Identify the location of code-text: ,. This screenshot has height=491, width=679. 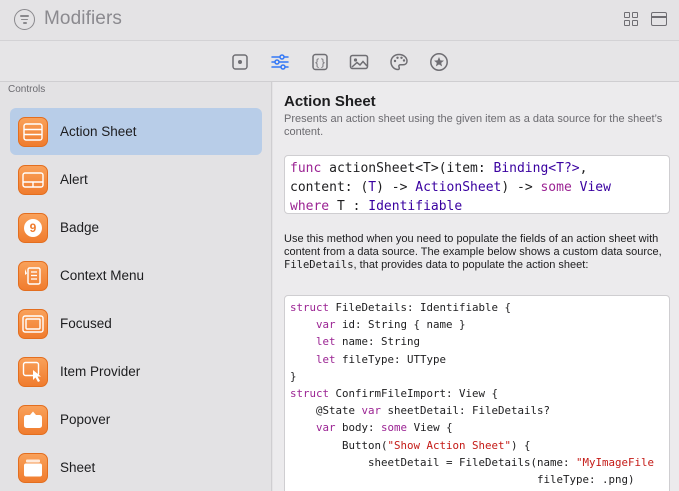
(583, 168).